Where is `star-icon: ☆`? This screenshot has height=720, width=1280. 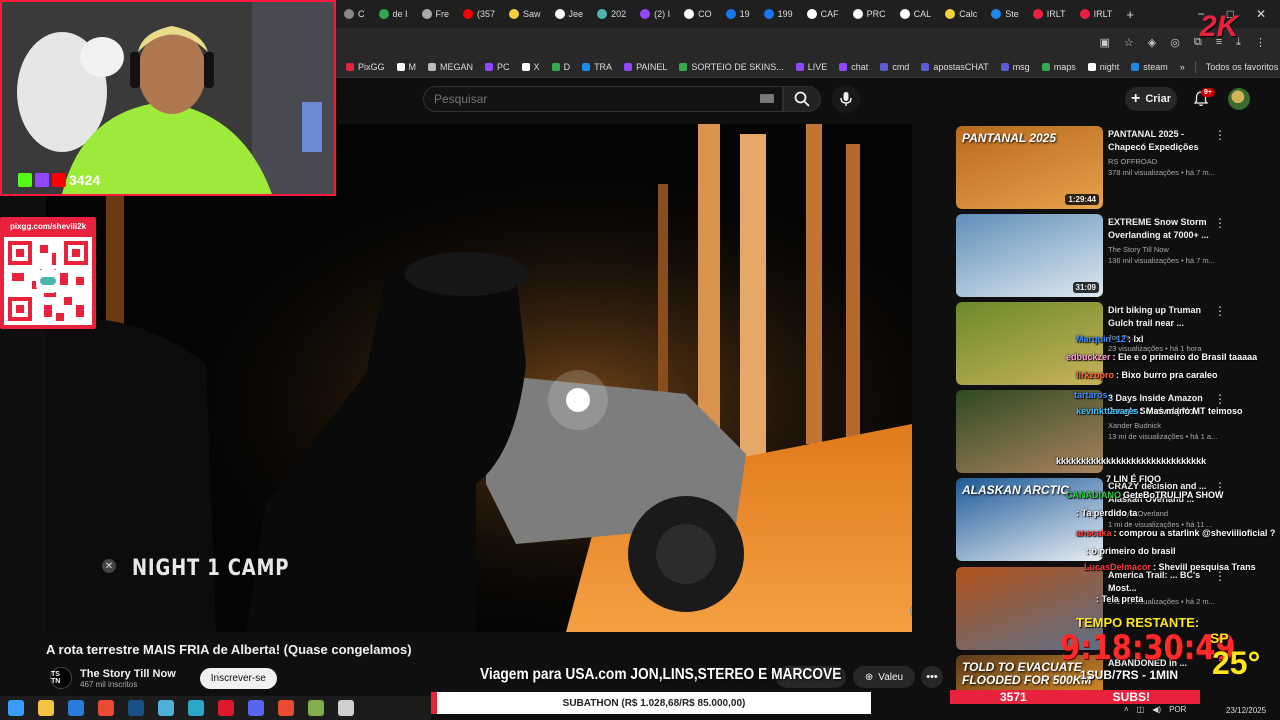 star-icon: ☆ is located at coordinates (1129, 42).